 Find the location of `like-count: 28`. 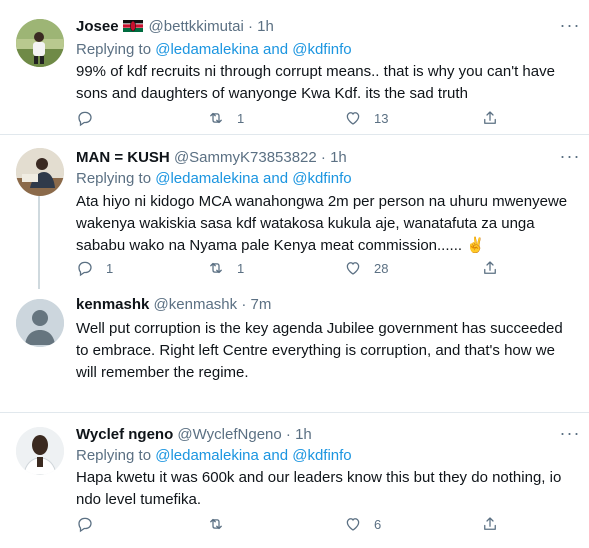

like-count: 28 is located at coordinates (381, 268).